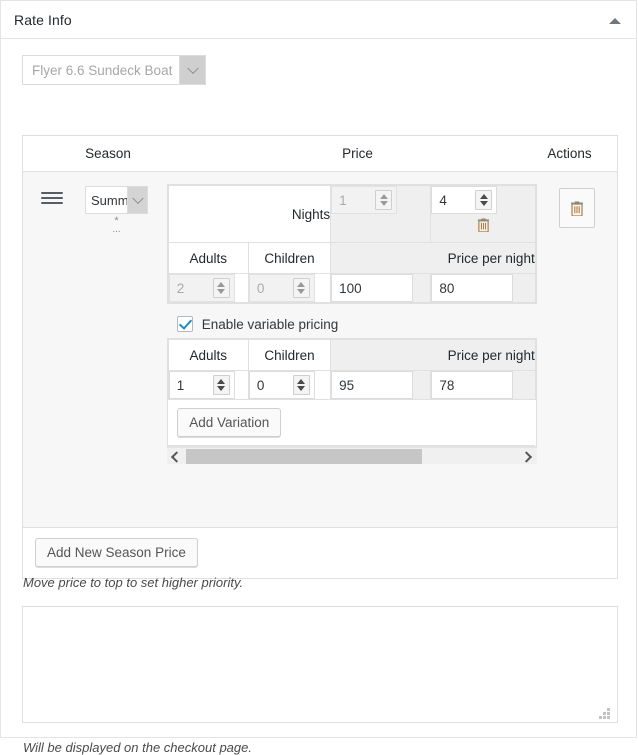 The height and width of the screenshot is (755, 638). Describe the element at coordinates (320, 553) in the screenshot. I see `table-footer: Add New Season Price` at that location.